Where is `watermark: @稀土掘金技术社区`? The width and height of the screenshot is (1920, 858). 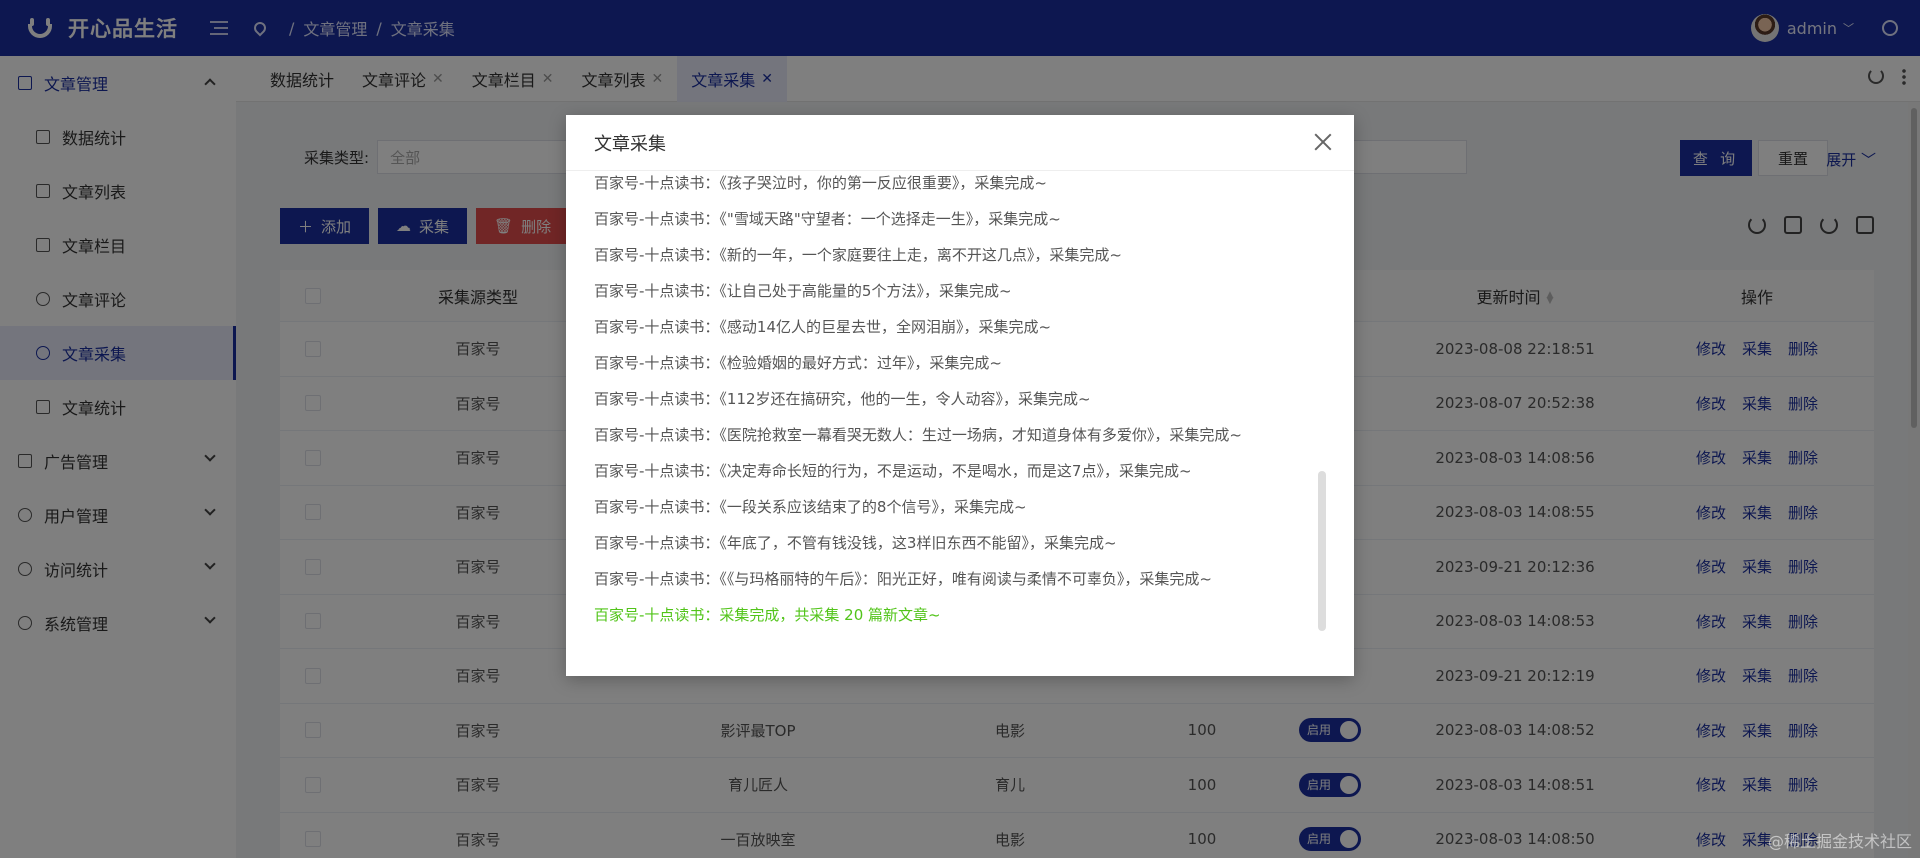
watermark: @稀土掘金技术社区 is located at coordinates (1839, 841).